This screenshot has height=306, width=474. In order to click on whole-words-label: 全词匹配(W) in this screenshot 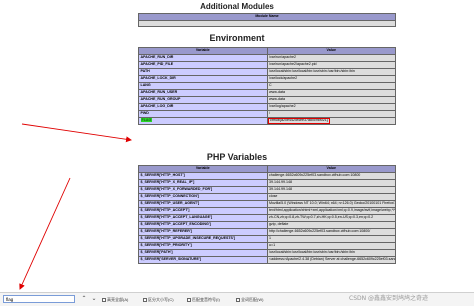, I will do `click(252, 299)`.